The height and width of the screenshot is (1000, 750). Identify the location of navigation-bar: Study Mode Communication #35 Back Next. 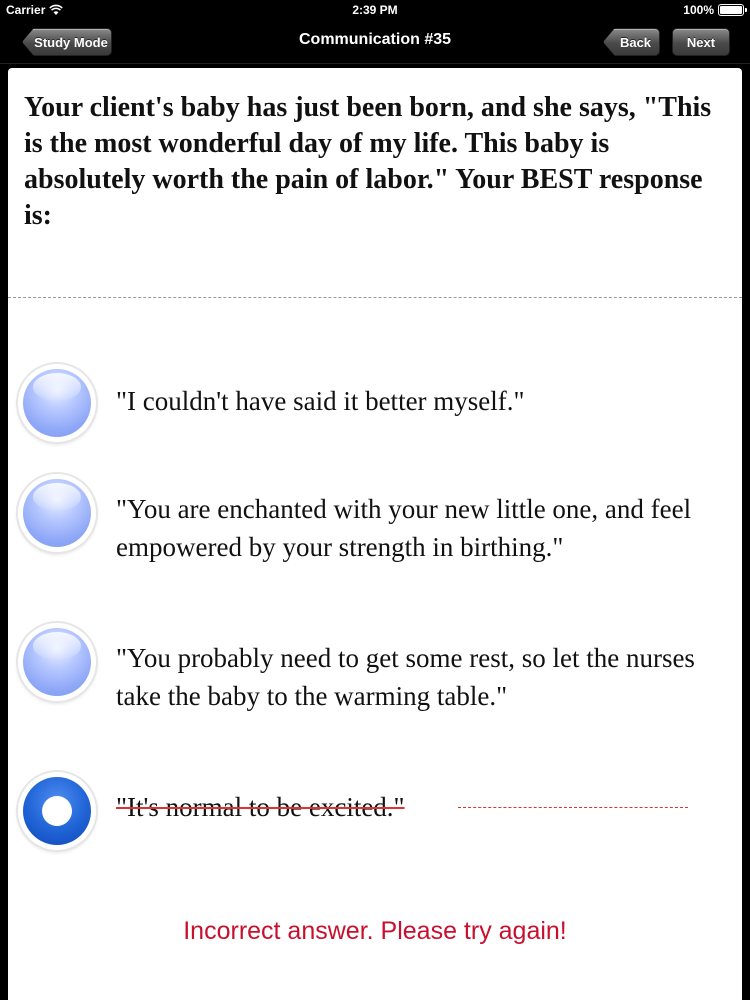
(375, 42).